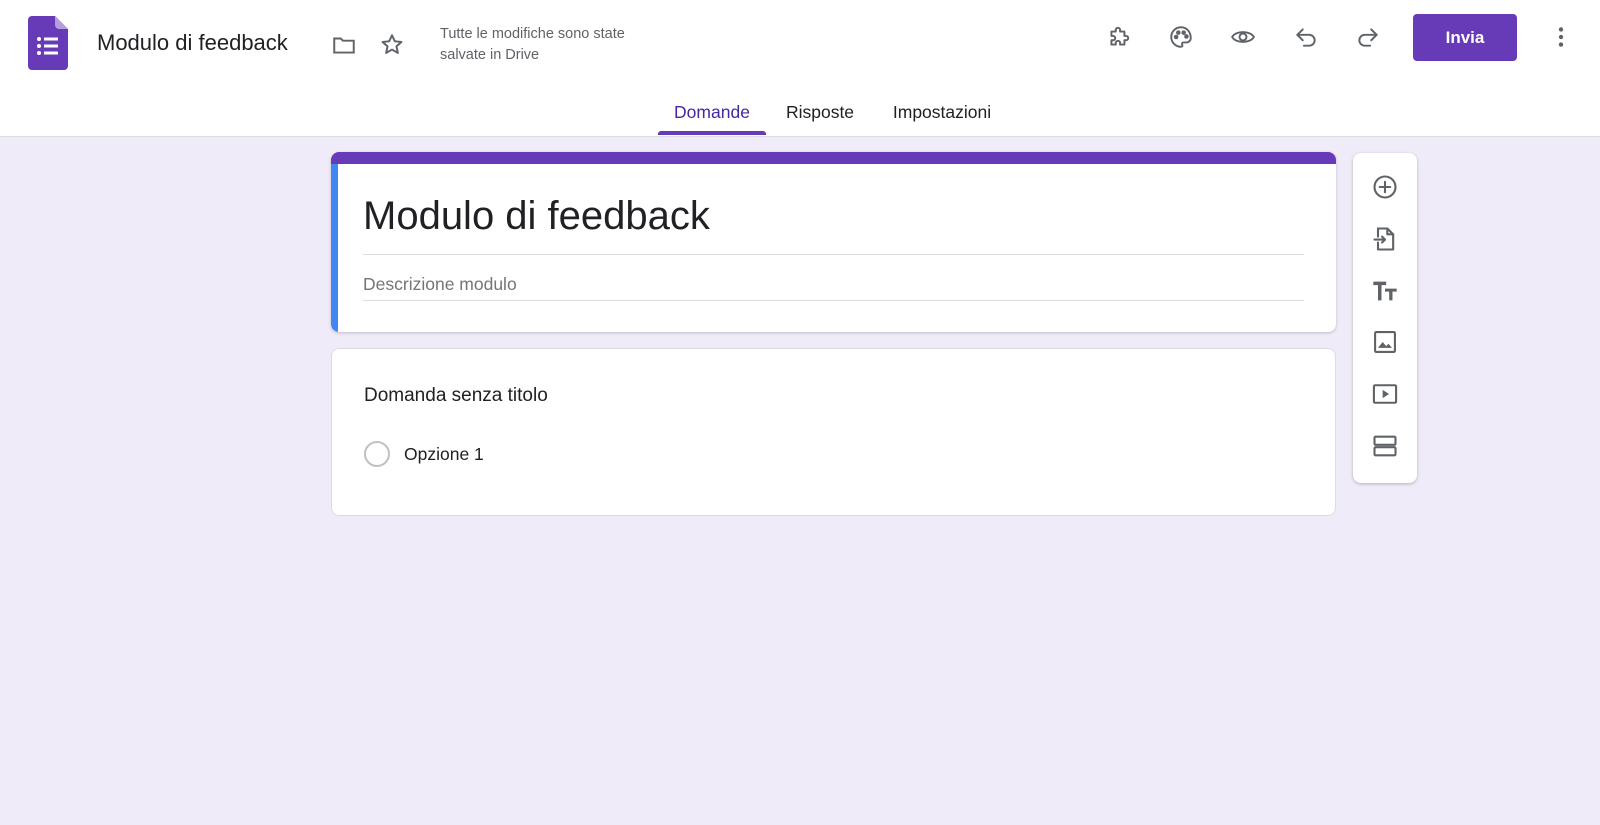 This screenshot has width=1600, height=825. Describe the element at coordinates (48, 43) in the screenshot. I see `forms-logo-icon` at that location.